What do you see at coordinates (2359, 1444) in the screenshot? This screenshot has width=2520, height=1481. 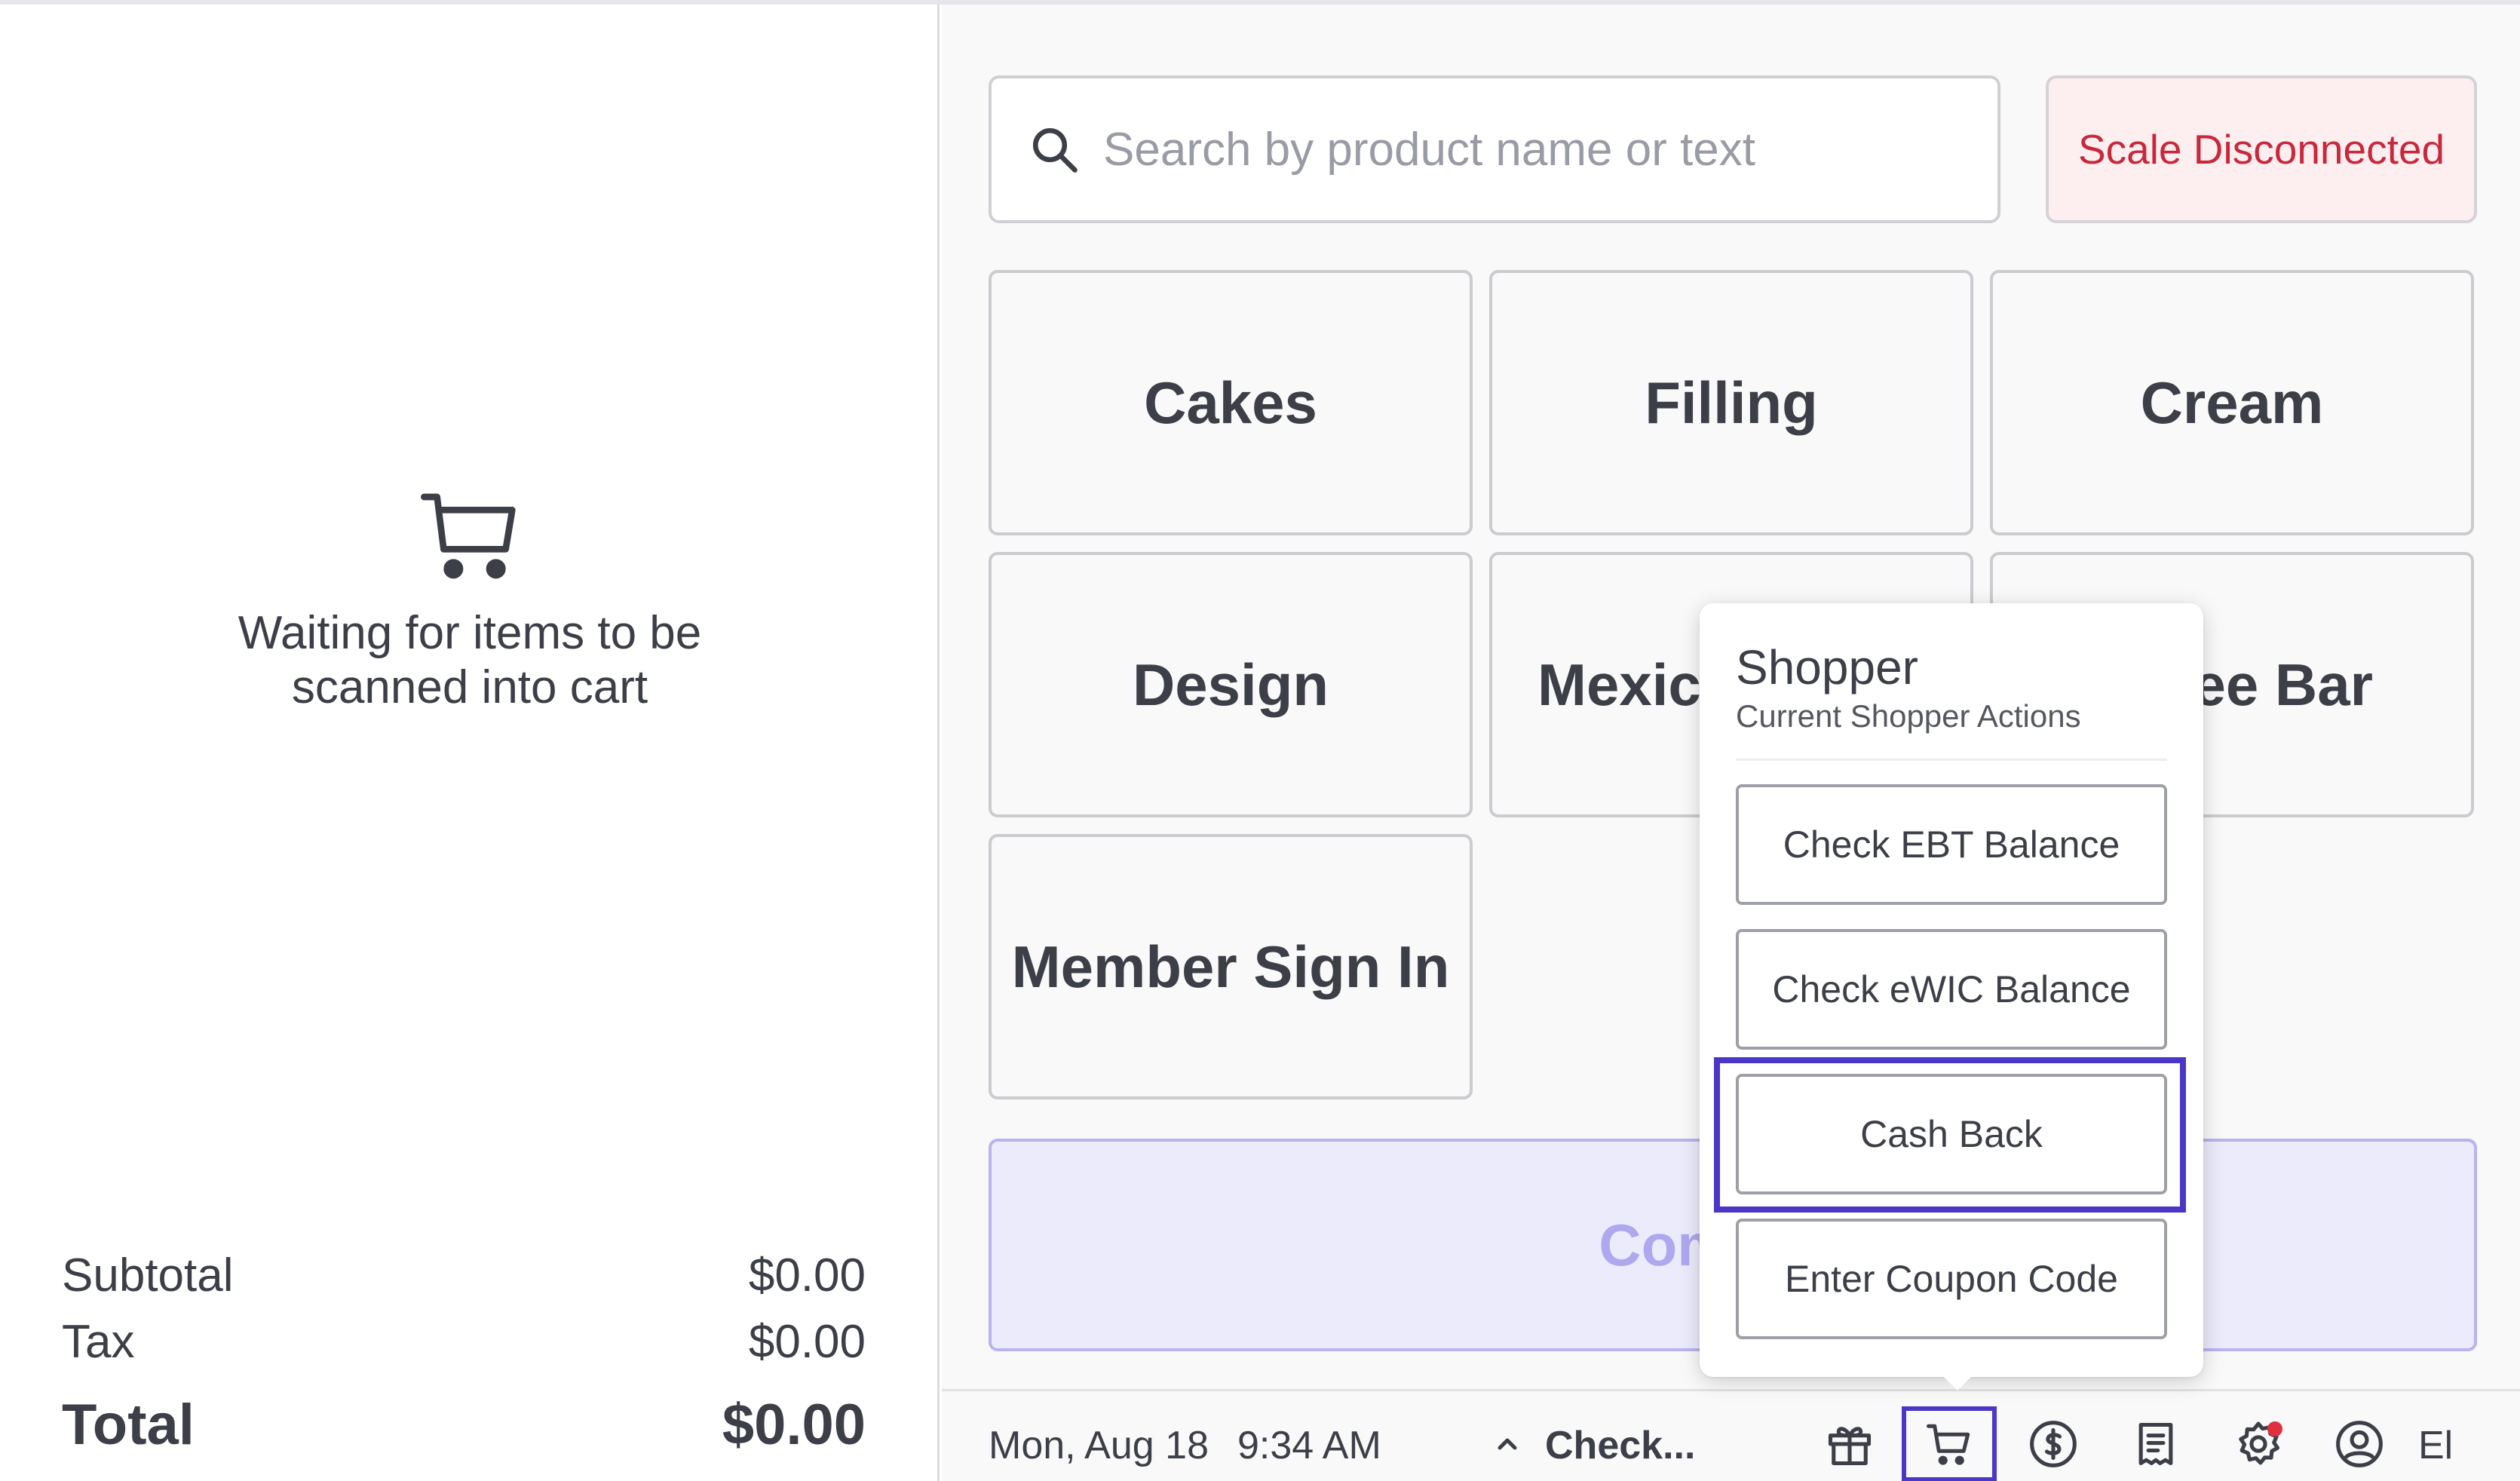 I see `user-icon` at bounding box center [2359, 1444].